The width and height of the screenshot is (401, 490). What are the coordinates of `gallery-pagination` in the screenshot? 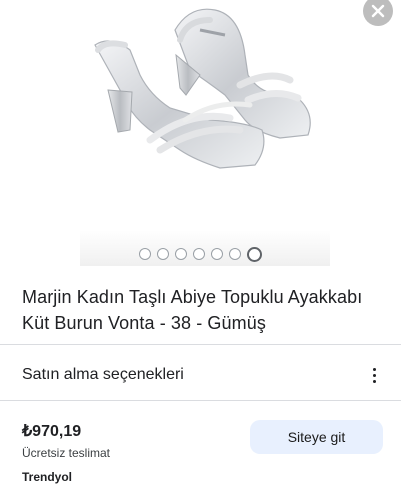 It's located at (200, 254).